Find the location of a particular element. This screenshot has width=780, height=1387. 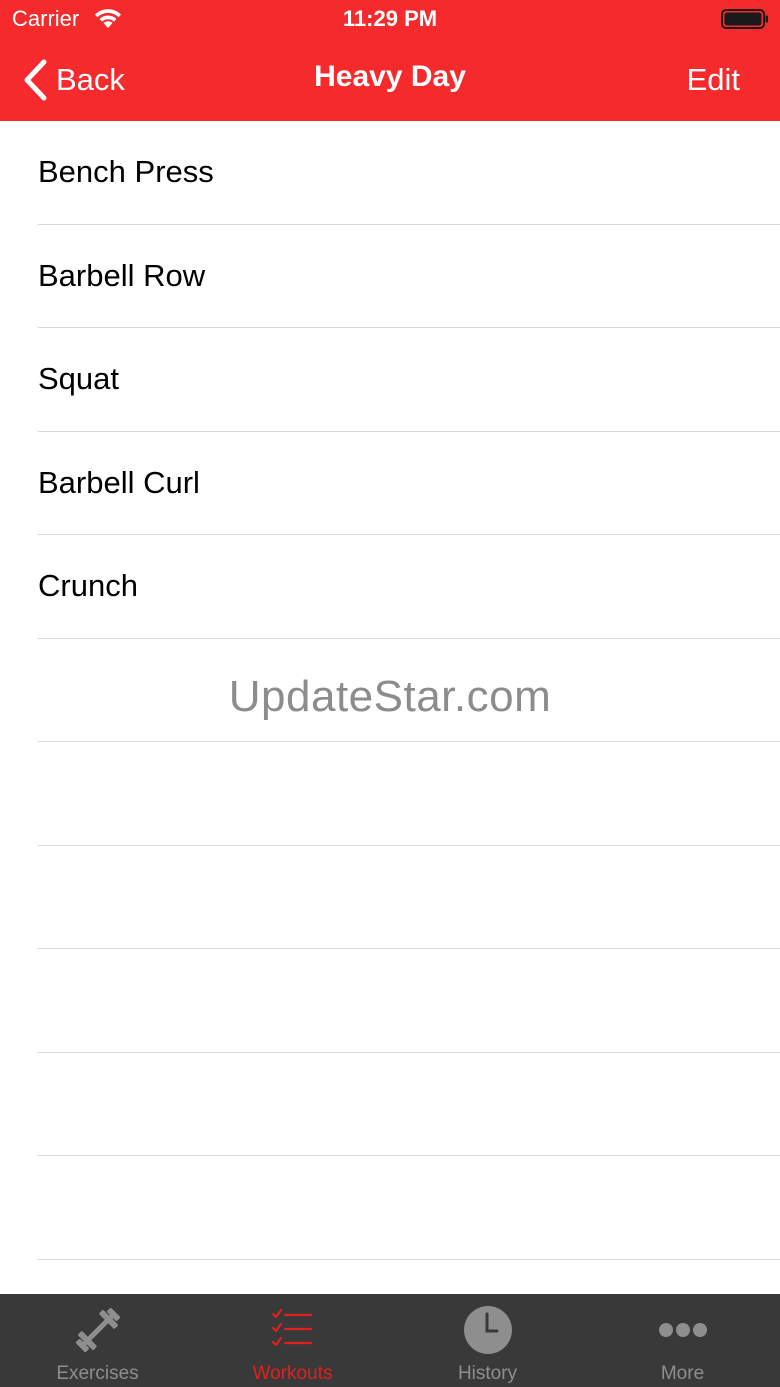

list-item: Barbell Curl is located at coordinates (409, 483).